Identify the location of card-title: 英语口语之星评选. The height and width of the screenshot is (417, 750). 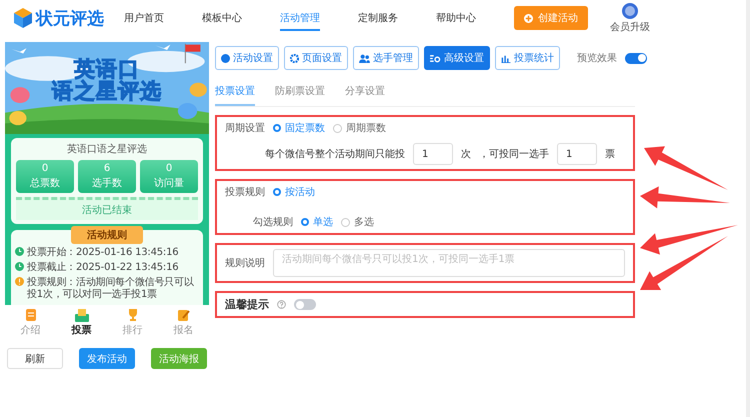
(107, 149).